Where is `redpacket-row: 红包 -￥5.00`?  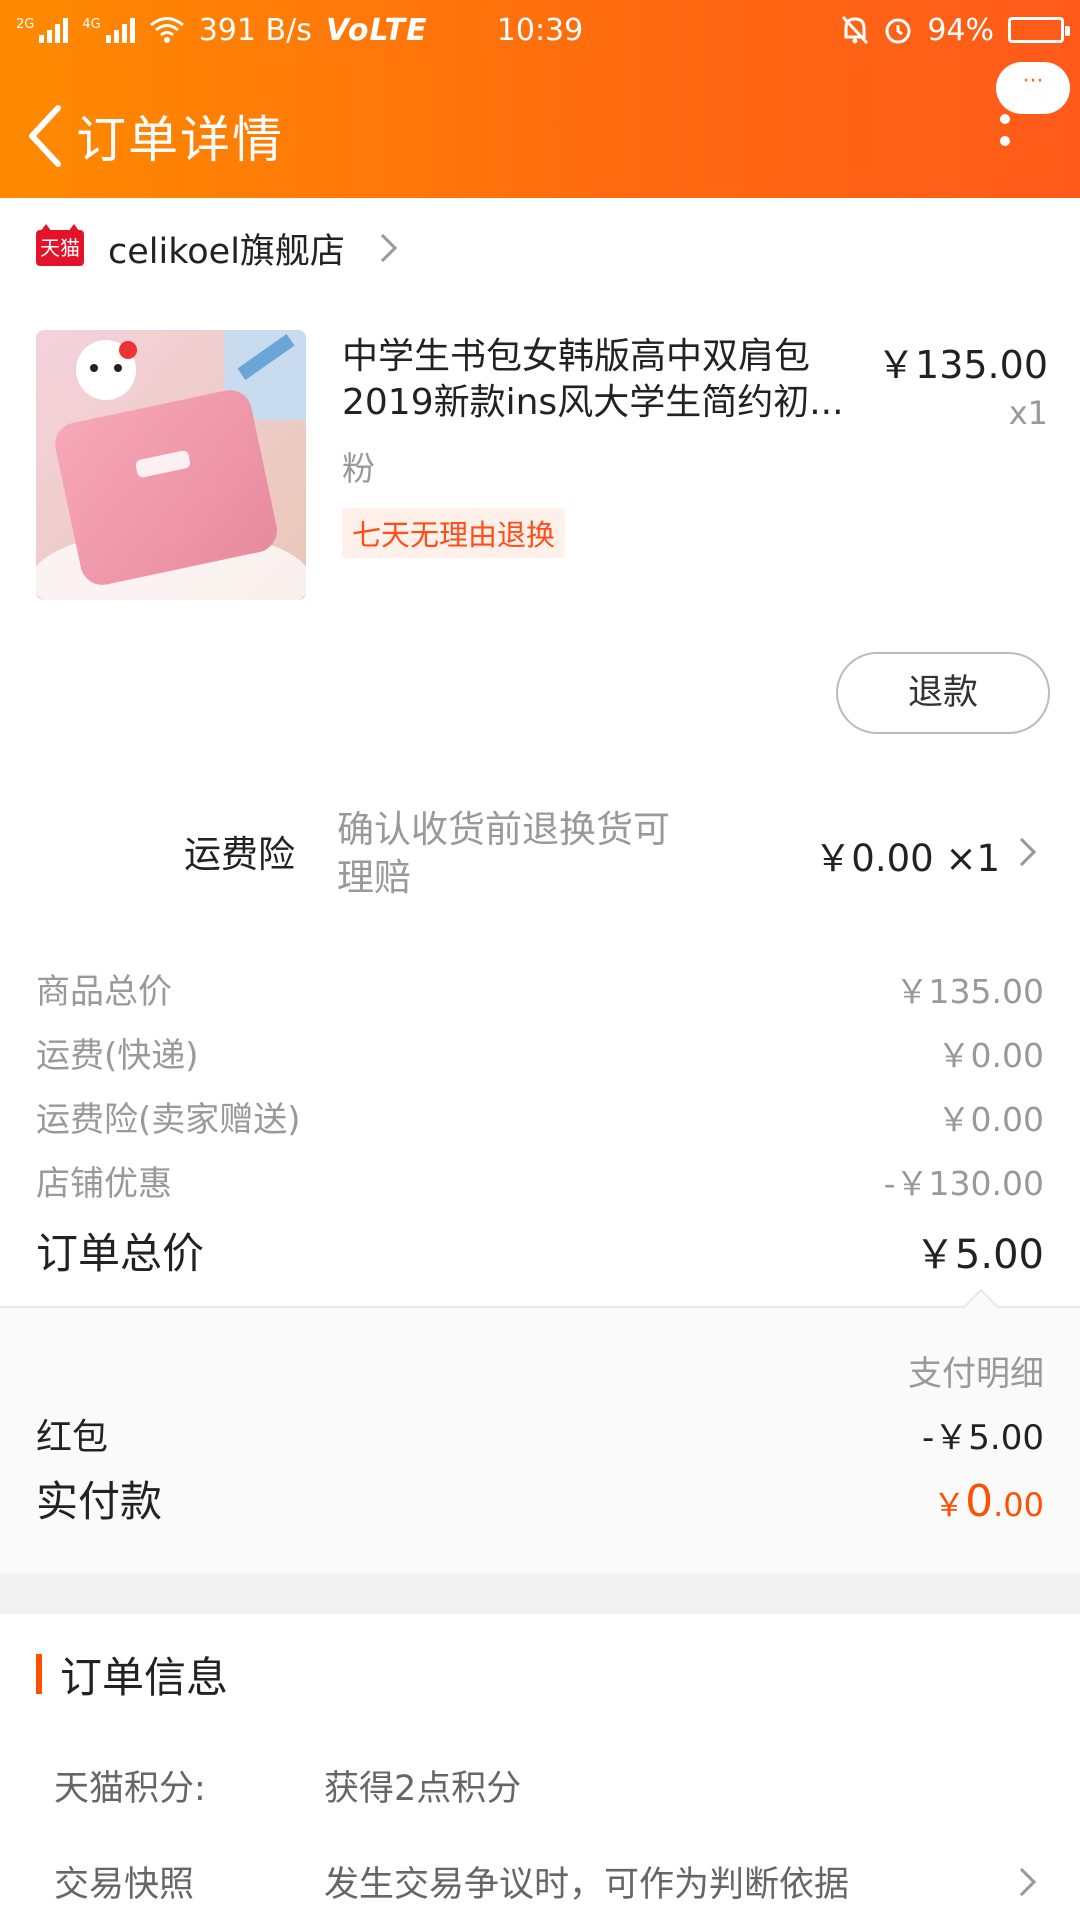
redpacket-row: 红包 -￥5.00 is located at coordinates (540, 1434).